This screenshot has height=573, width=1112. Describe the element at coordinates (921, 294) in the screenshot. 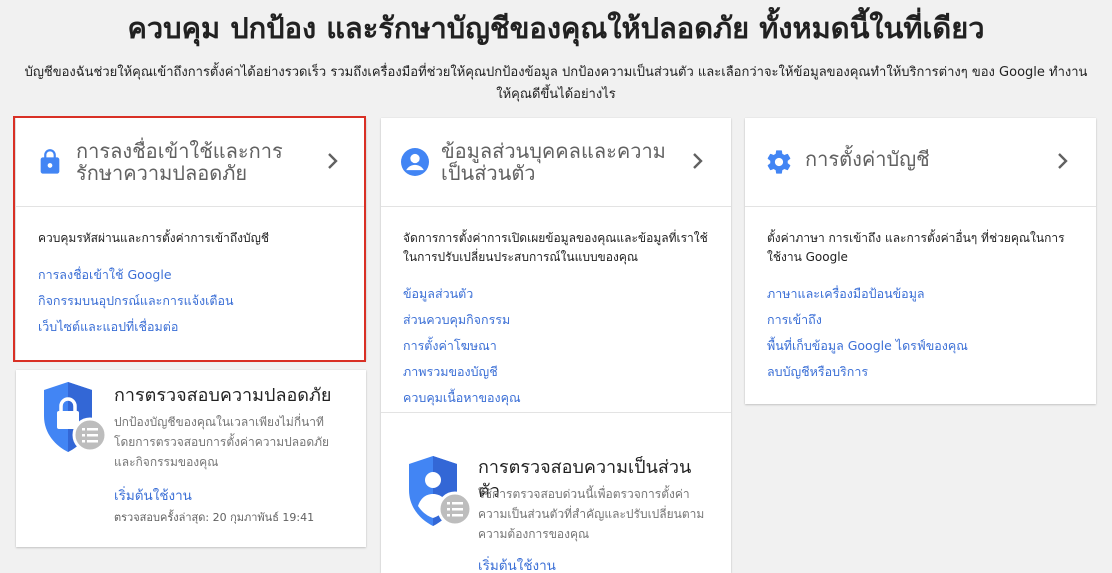

I see `link-language-input: ภาษาและเครื่องมือป้อนข้อมูล` at that location.